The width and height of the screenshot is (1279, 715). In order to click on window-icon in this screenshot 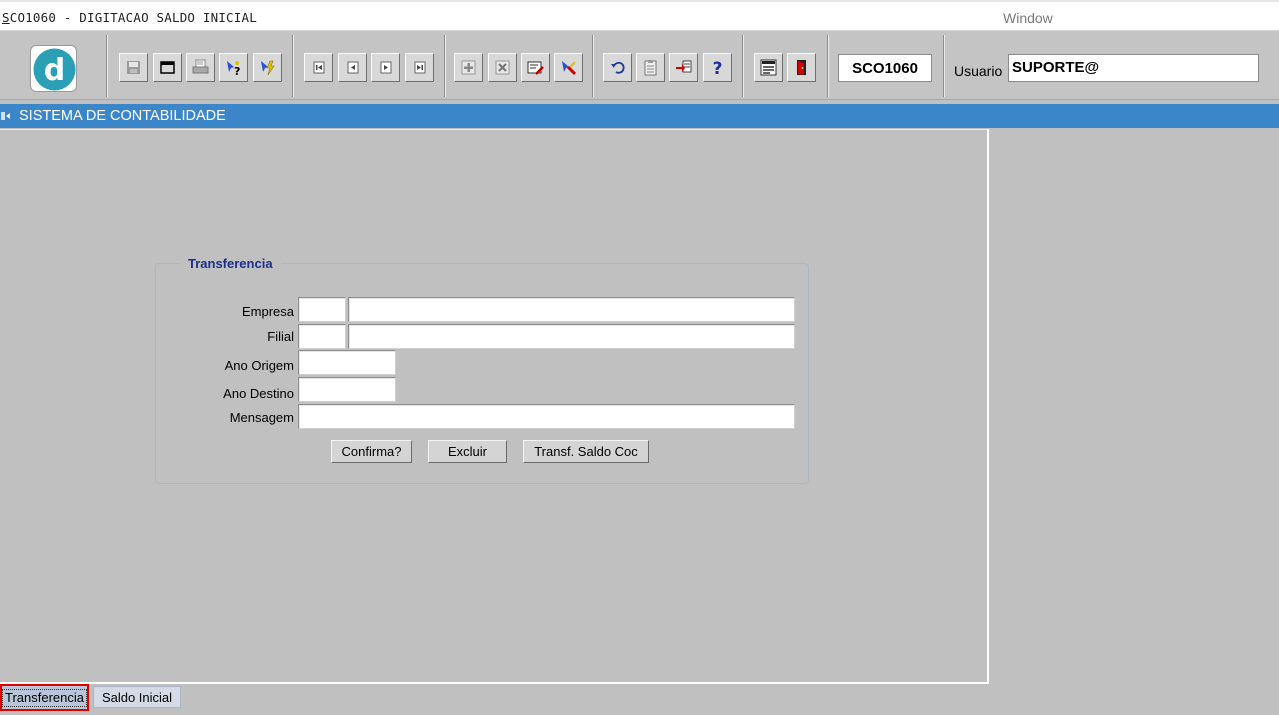, I will do `click(167, 67)`.